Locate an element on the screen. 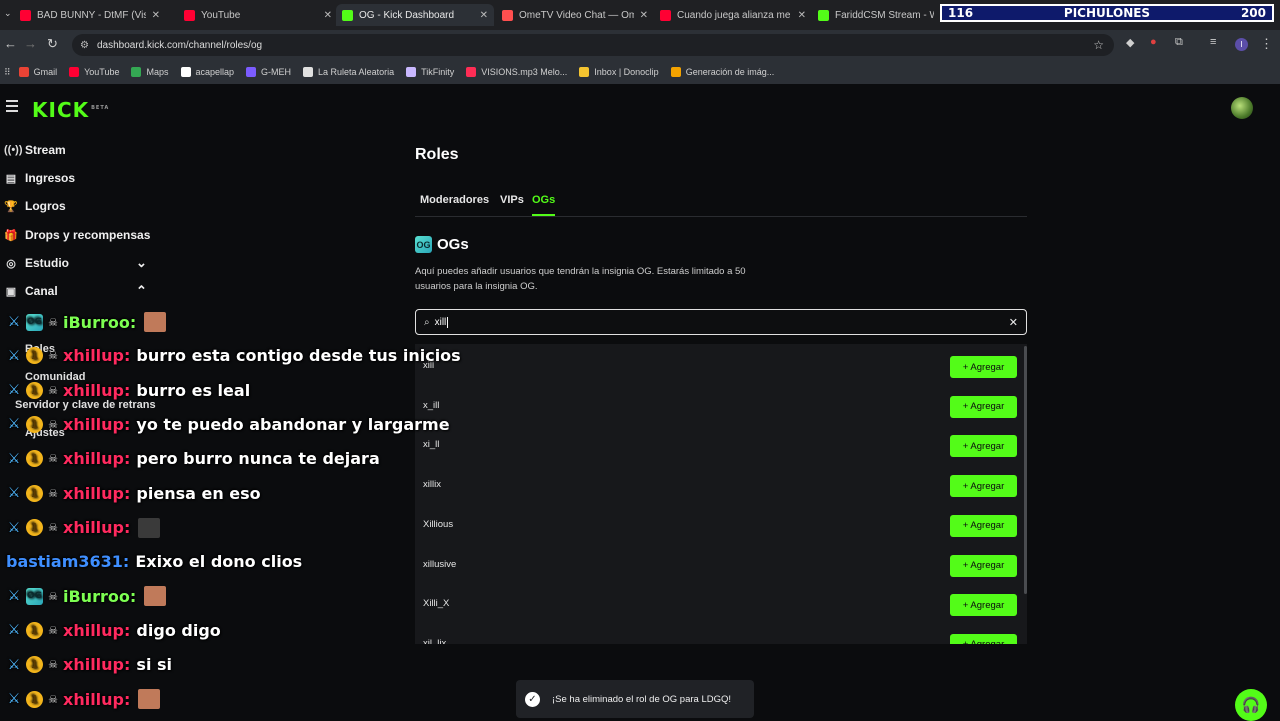 The width and height of the screenshot is (1280, 721). chevron-down-icon: ⌄ is located at coordinates (141, 263).